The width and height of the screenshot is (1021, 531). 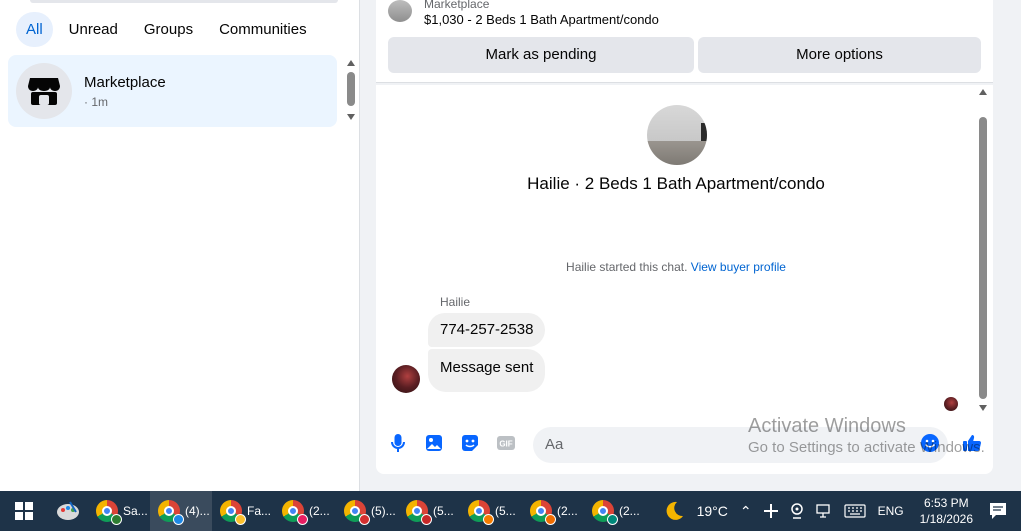 I want to click on header-divider, so click(x=684, y=82).